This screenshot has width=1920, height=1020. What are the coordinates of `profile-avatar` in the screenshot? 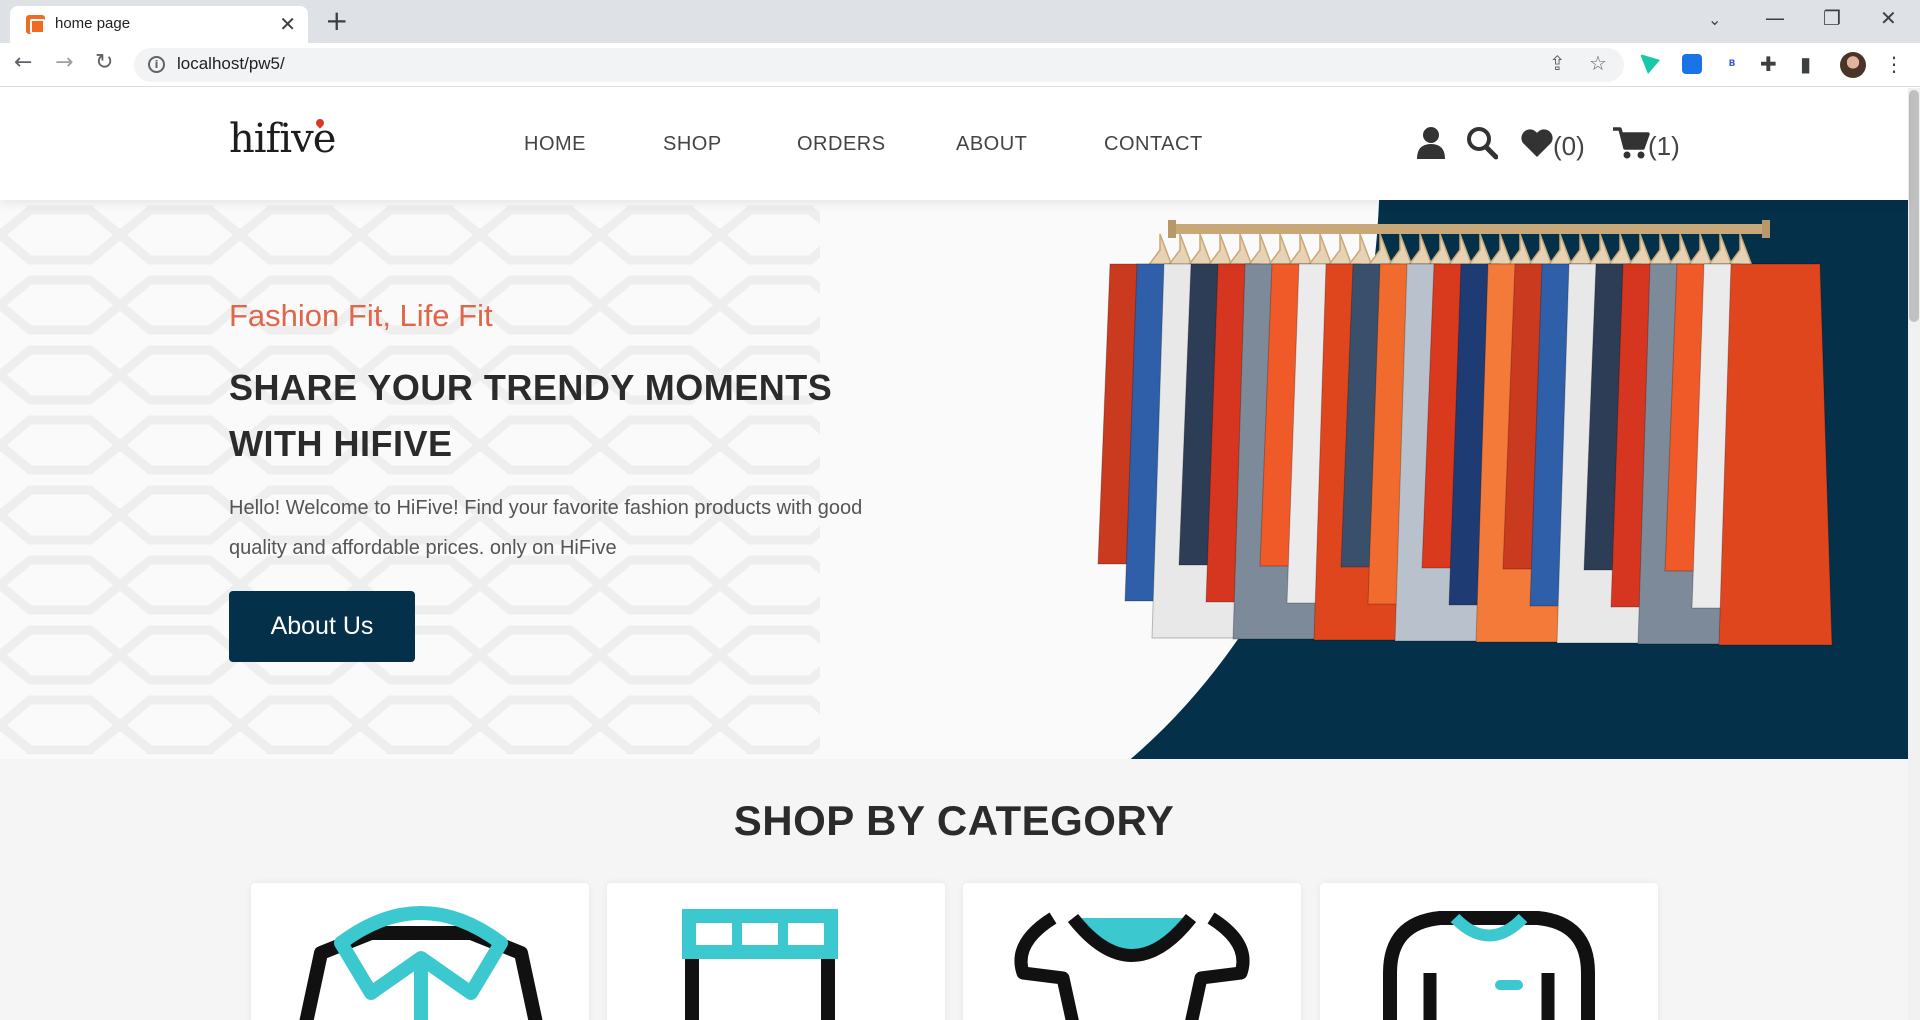 It's located at (1853, 65).